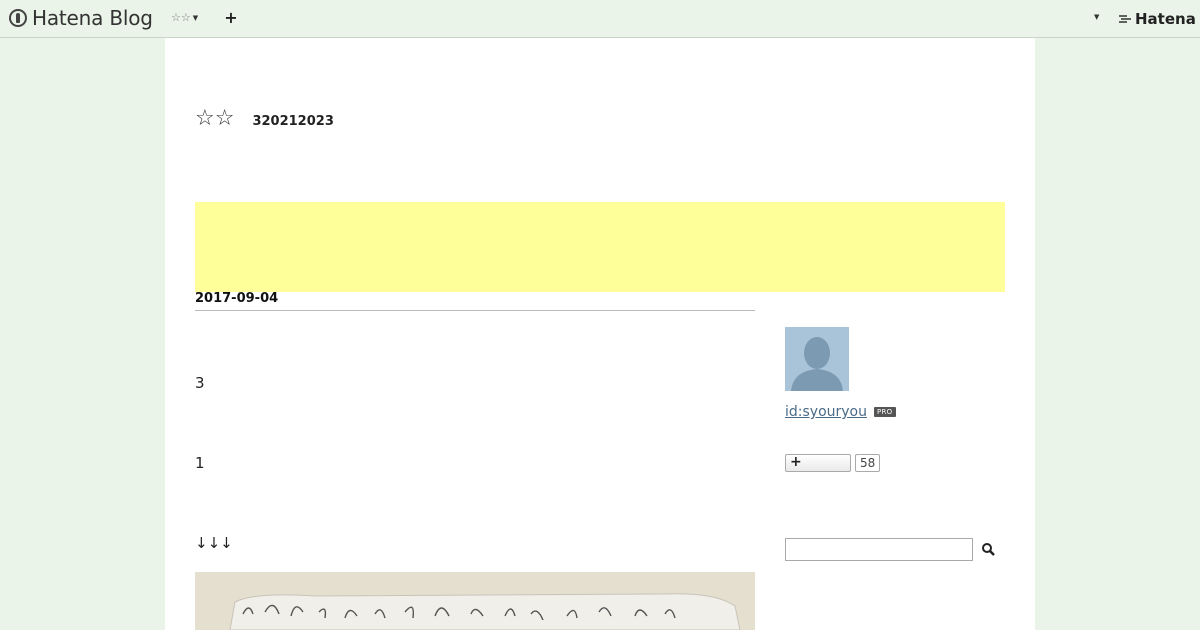 The width and height of the screenshot is (1200, 630). I want to click on avatar, so click(817, 359).